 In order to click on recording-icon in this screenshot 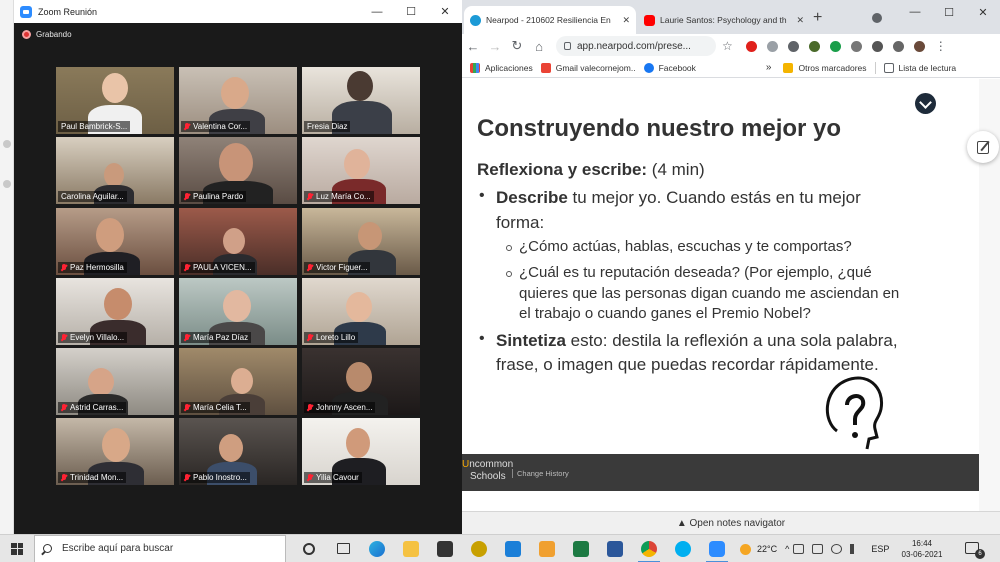, I will do `click(26, 34)`.